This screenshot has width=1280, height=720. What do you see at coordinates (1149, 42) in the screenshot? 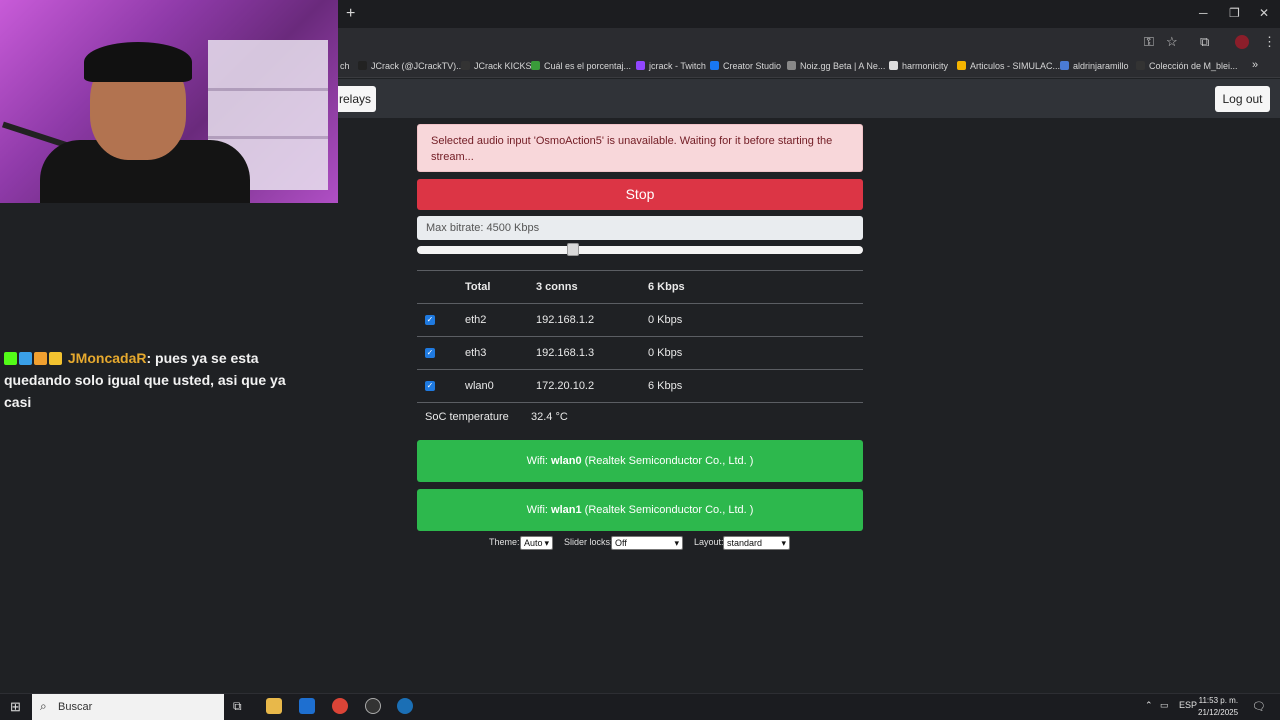
I see `password-key-icon: ⚿` at bounding box center [1149, 42].